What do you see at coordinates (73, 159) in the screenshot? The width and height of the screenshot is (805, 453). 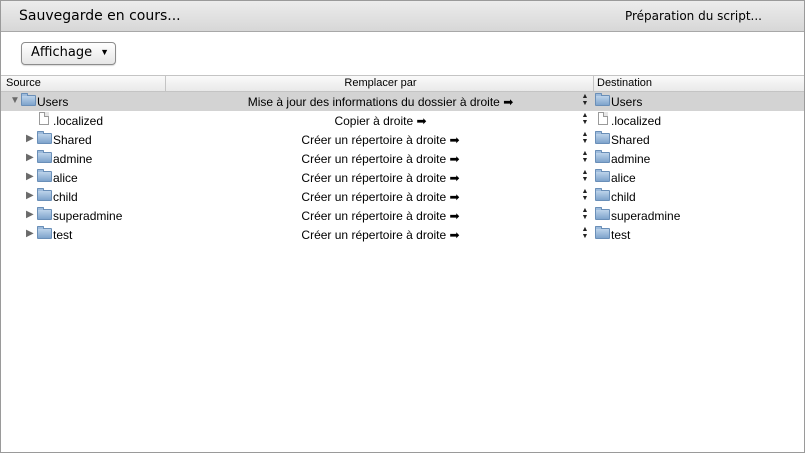 I see `source-name: admine` at bounding box center [73, 159].